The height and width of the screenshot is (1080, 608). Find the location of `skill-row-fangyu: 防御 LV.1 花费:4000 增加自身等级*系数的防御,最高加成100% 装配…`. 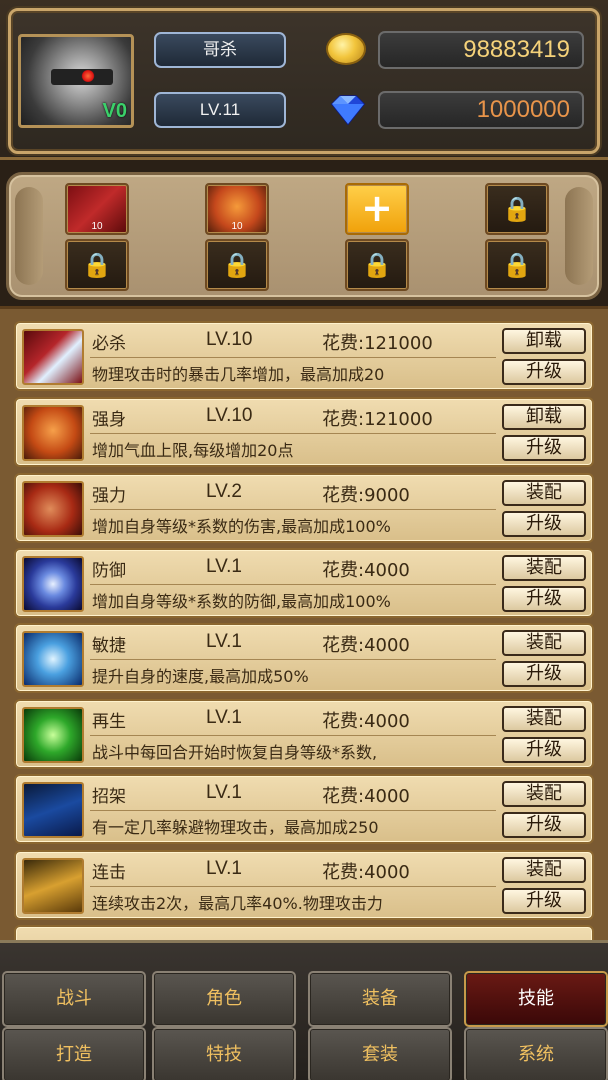

skill-row-fangyu: 防御 LV.1 花费:4000 增加自身等级*系数的防御,最高加成100% 装配… is located at coordinates (304, 583).